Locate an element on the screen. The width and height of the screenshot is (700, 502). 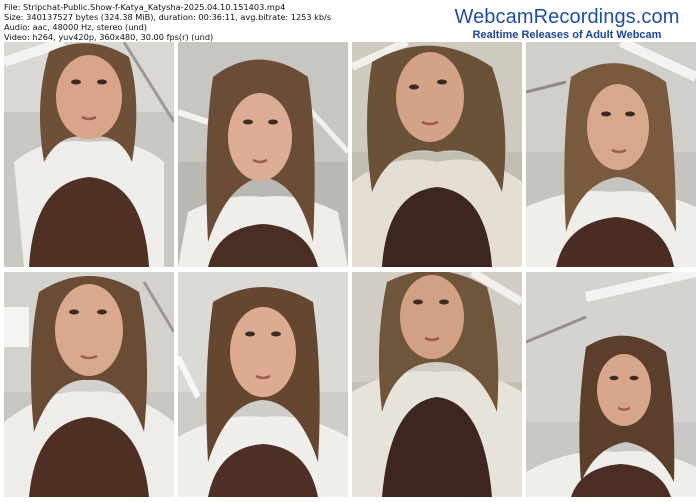
brand-name: WebcamRecordings.com is located at coordinates (567, 17).